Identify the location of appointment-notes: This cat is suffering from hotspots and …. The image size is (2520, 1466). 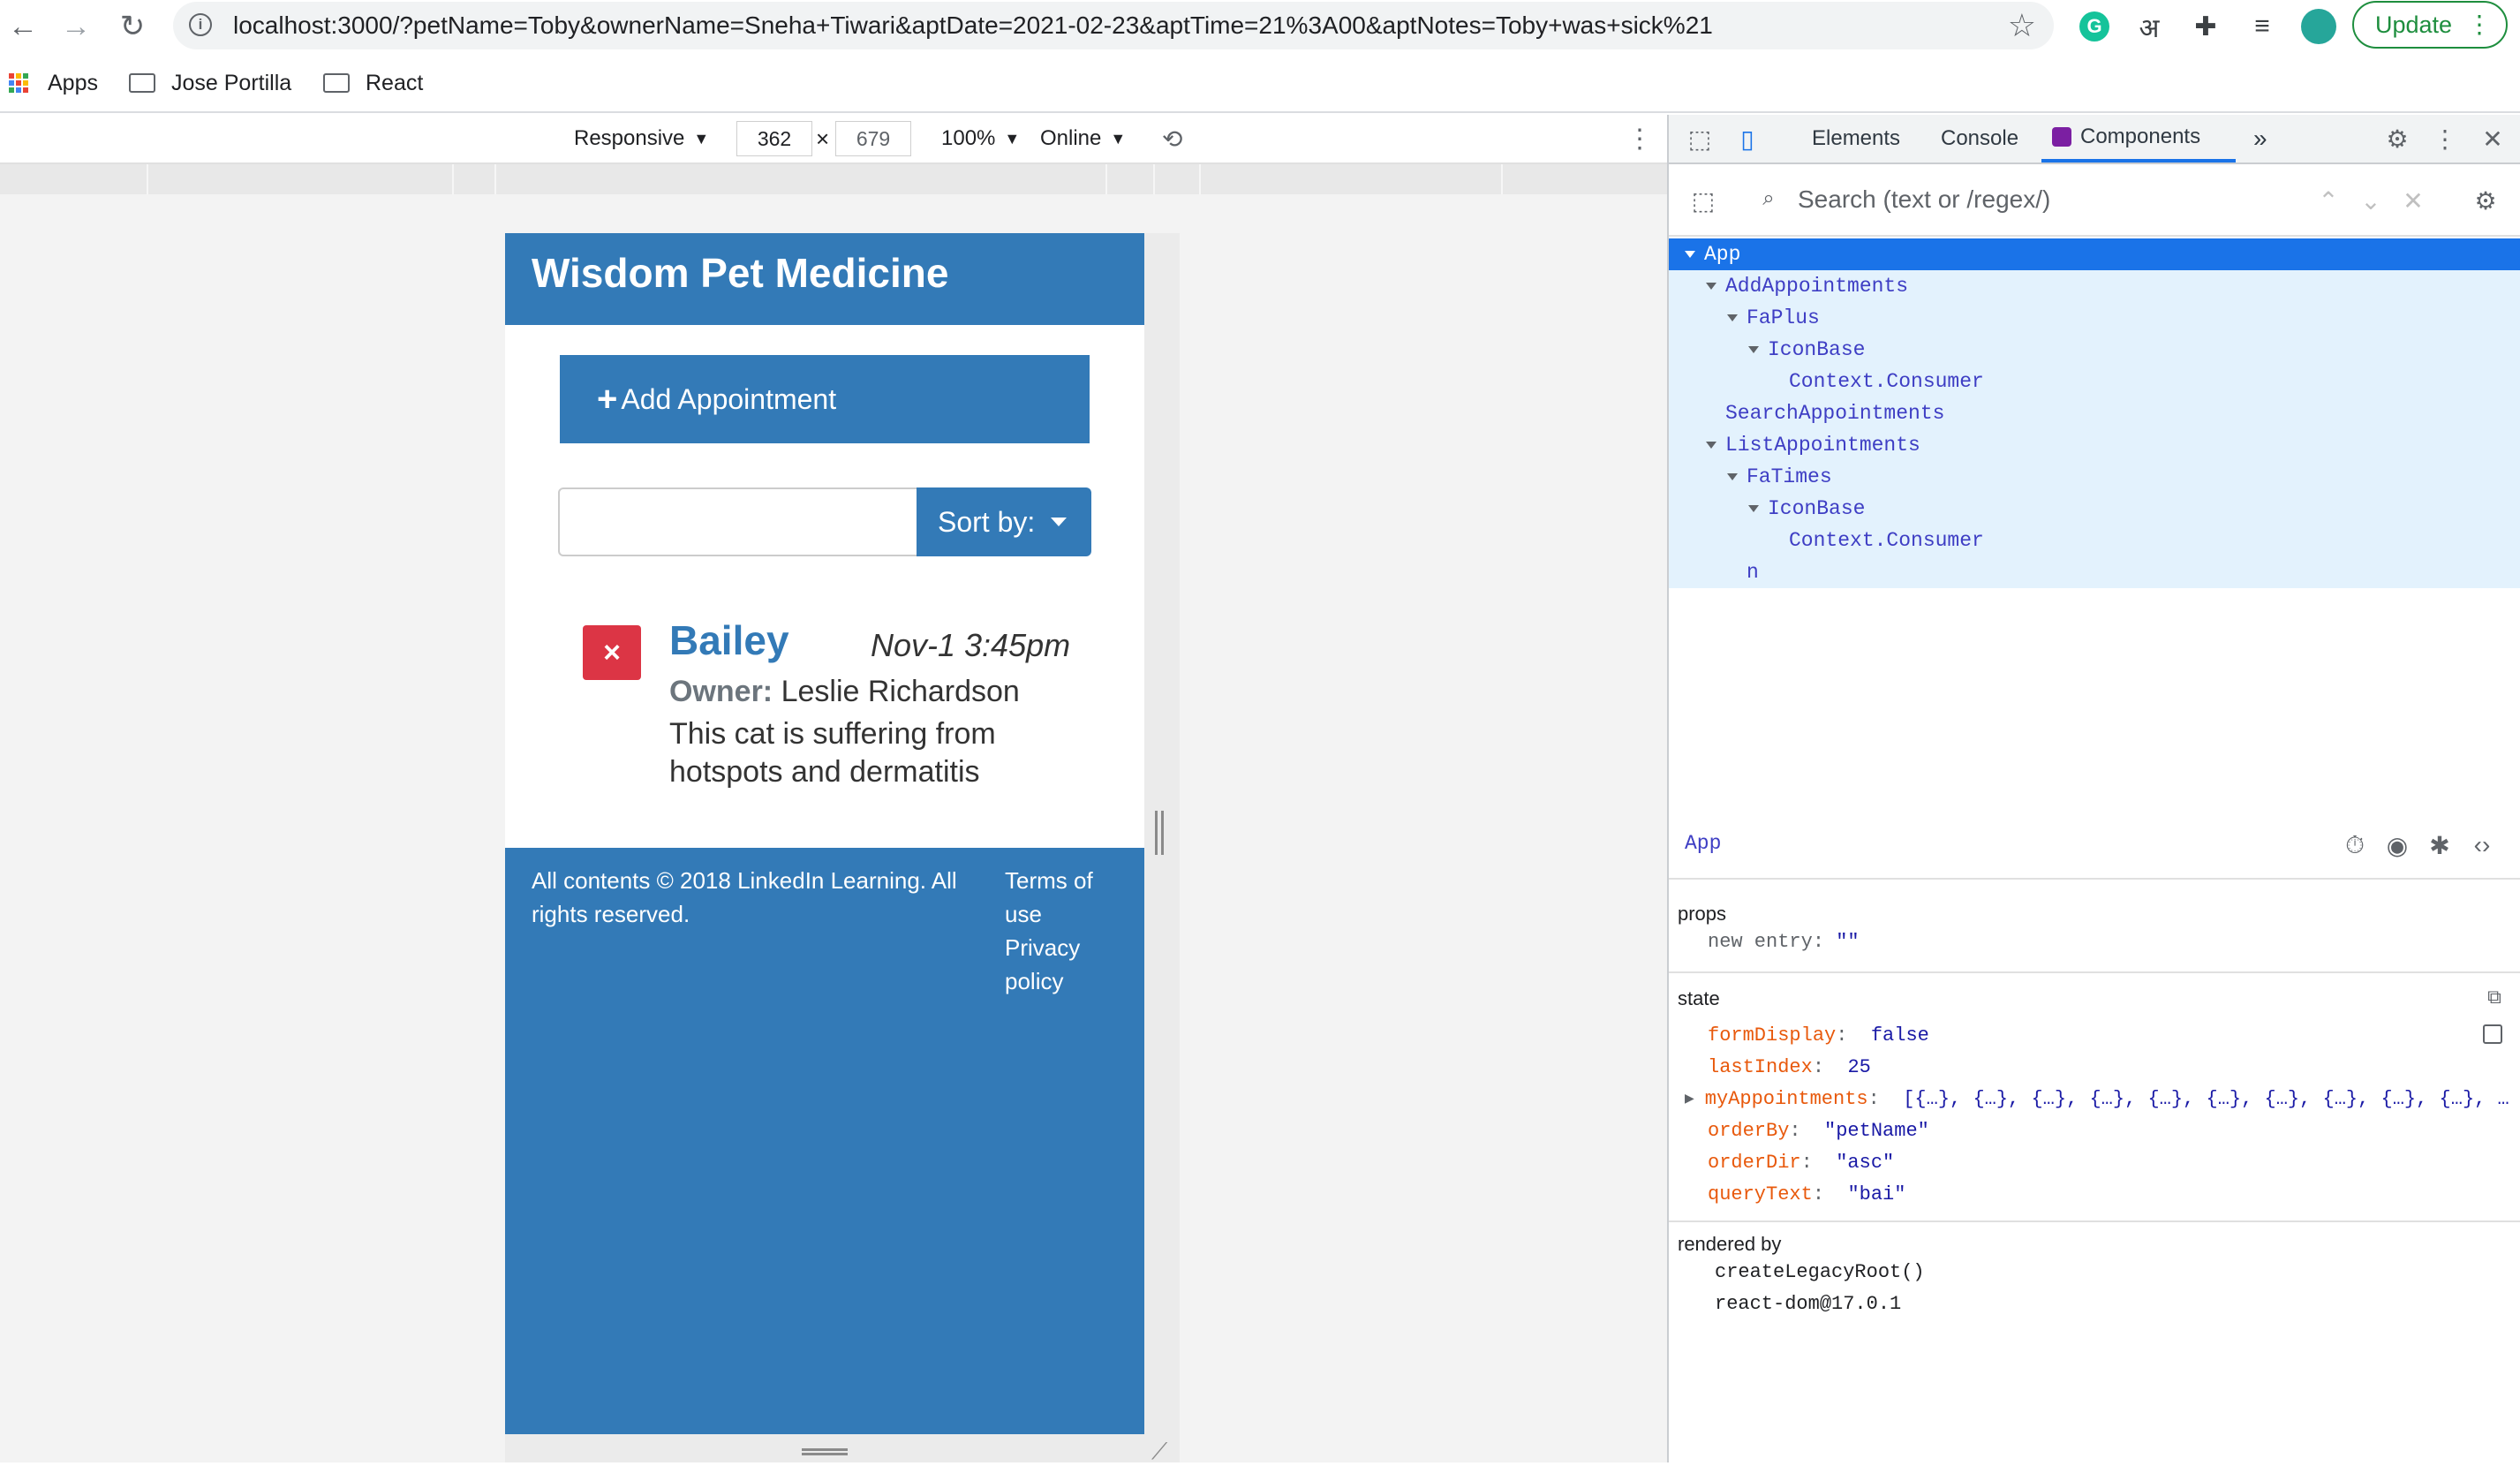
(854, 753).